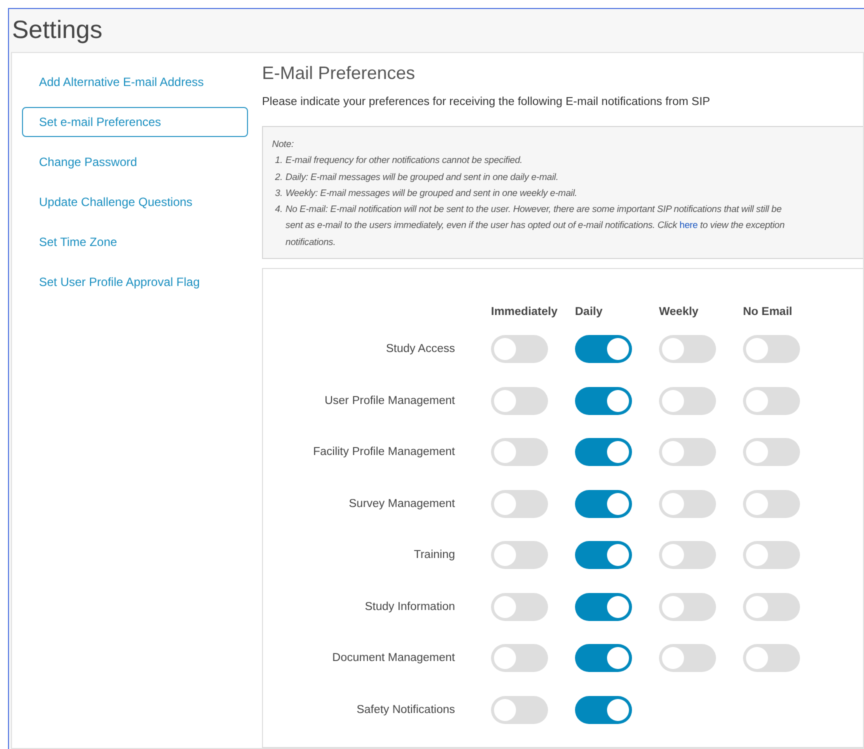  What do you see at coordinates (534, 209) in the screenshot?
I see `note-text: No E-mail: E-mail notification will not be sent to the user. However, there are some important SIP notifications that will still be` at bounding box center [534, 209].